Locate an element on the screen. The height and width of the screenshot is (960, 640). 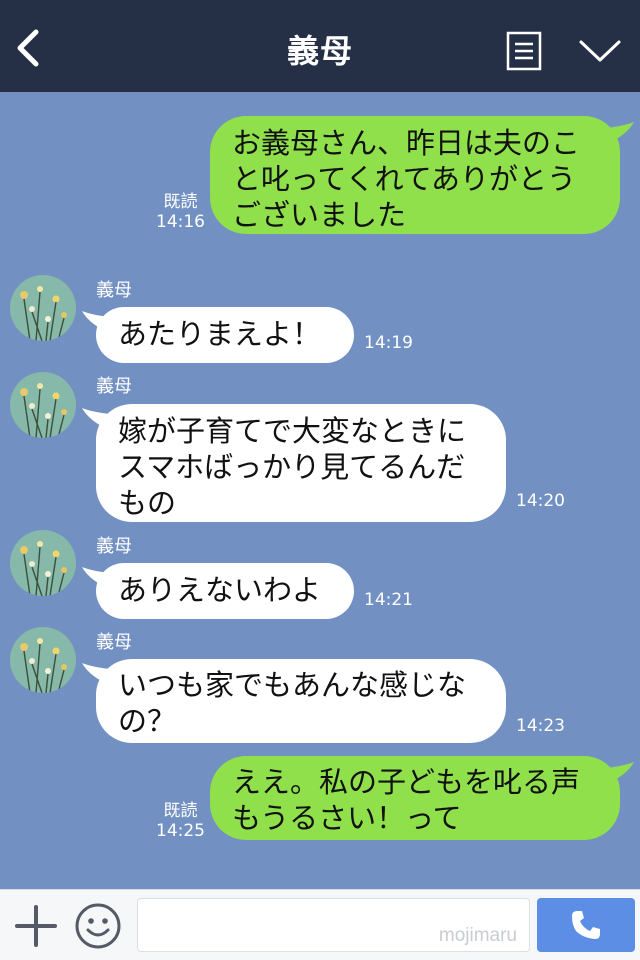
call-button is located at coordinates (586, 925).